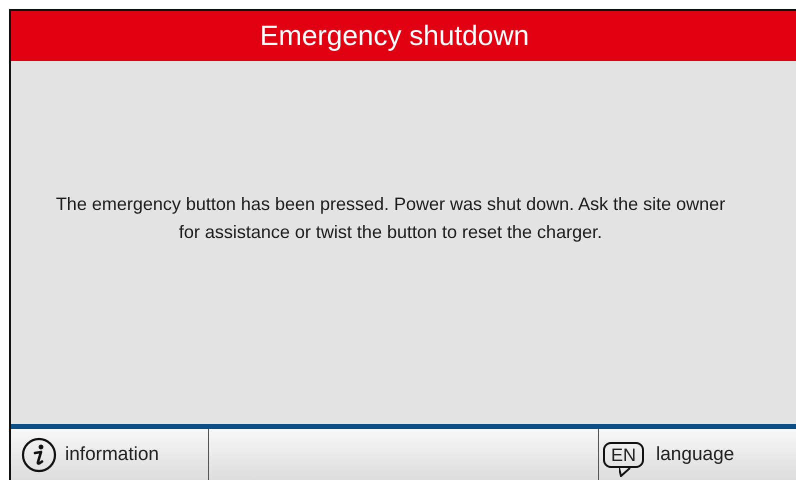 Image resolution: width=796 pixels, height=480 pixels. What do you see at coordinates (390, 218) in the screenshot?
I see `message-text: The emergency button has been pressed. Power was shut down. Ask the site owner for assistance or twist the button to reset the charger.` at bounding box center [390, 218].